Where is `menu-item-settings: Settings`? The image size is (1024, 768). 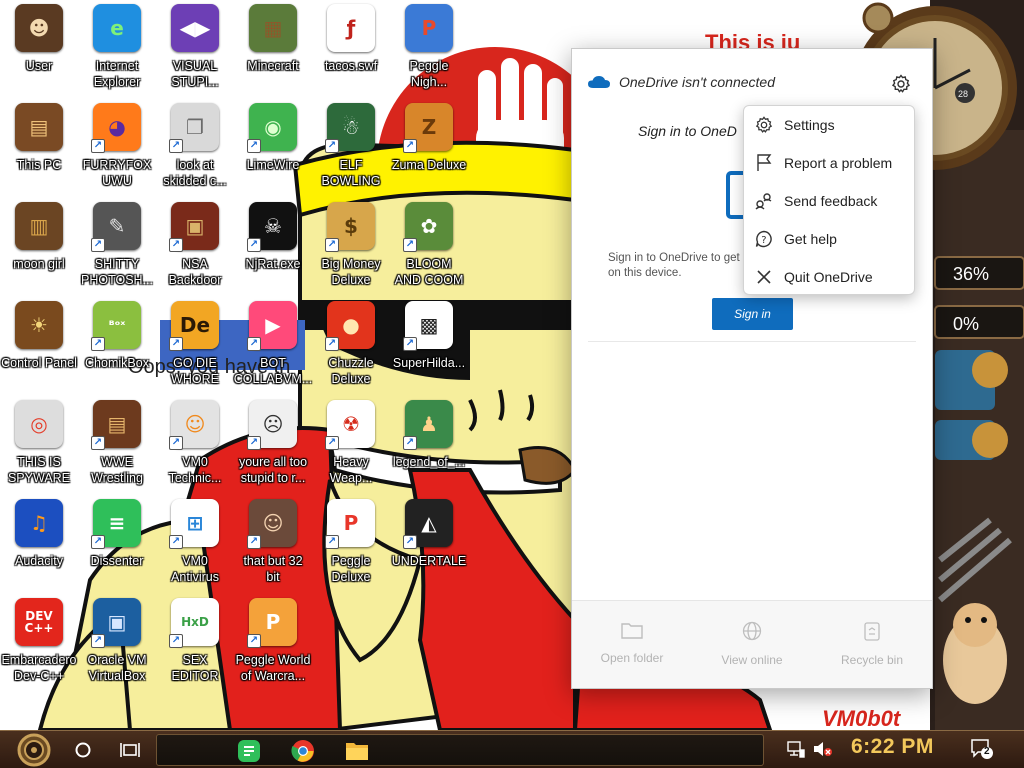
menu-item-settings: Settings is located at coordinates (829, 125).